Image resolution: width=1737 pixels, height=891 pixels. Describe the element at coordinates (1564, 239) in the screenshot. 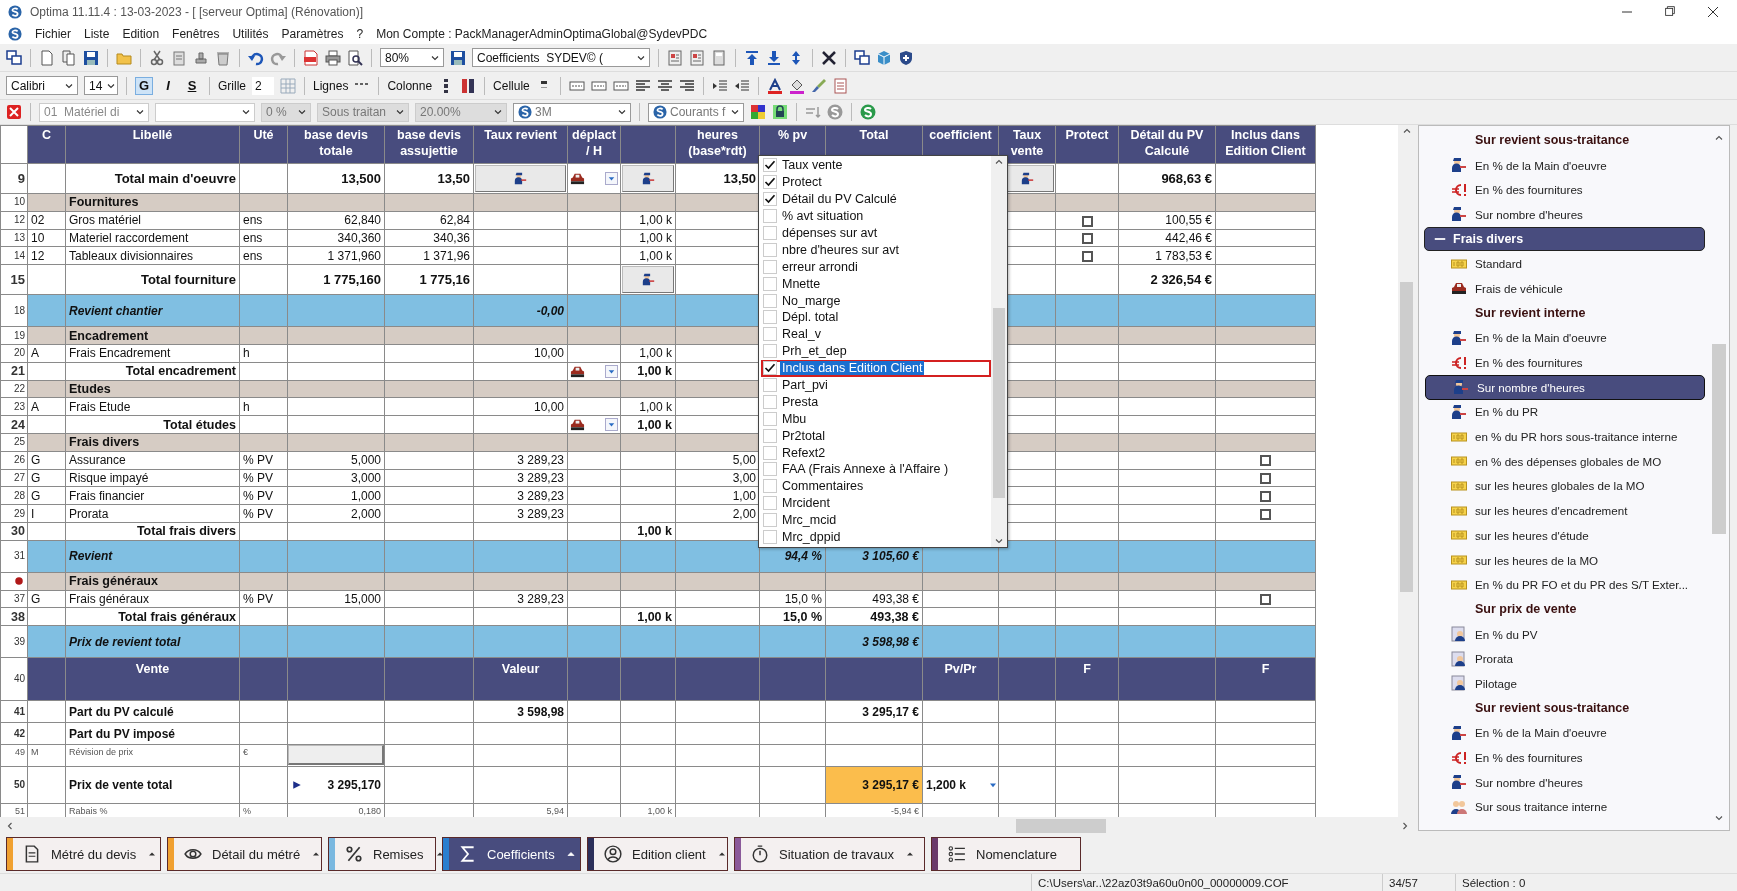

I see `tree-group: Frais divers` at that location.